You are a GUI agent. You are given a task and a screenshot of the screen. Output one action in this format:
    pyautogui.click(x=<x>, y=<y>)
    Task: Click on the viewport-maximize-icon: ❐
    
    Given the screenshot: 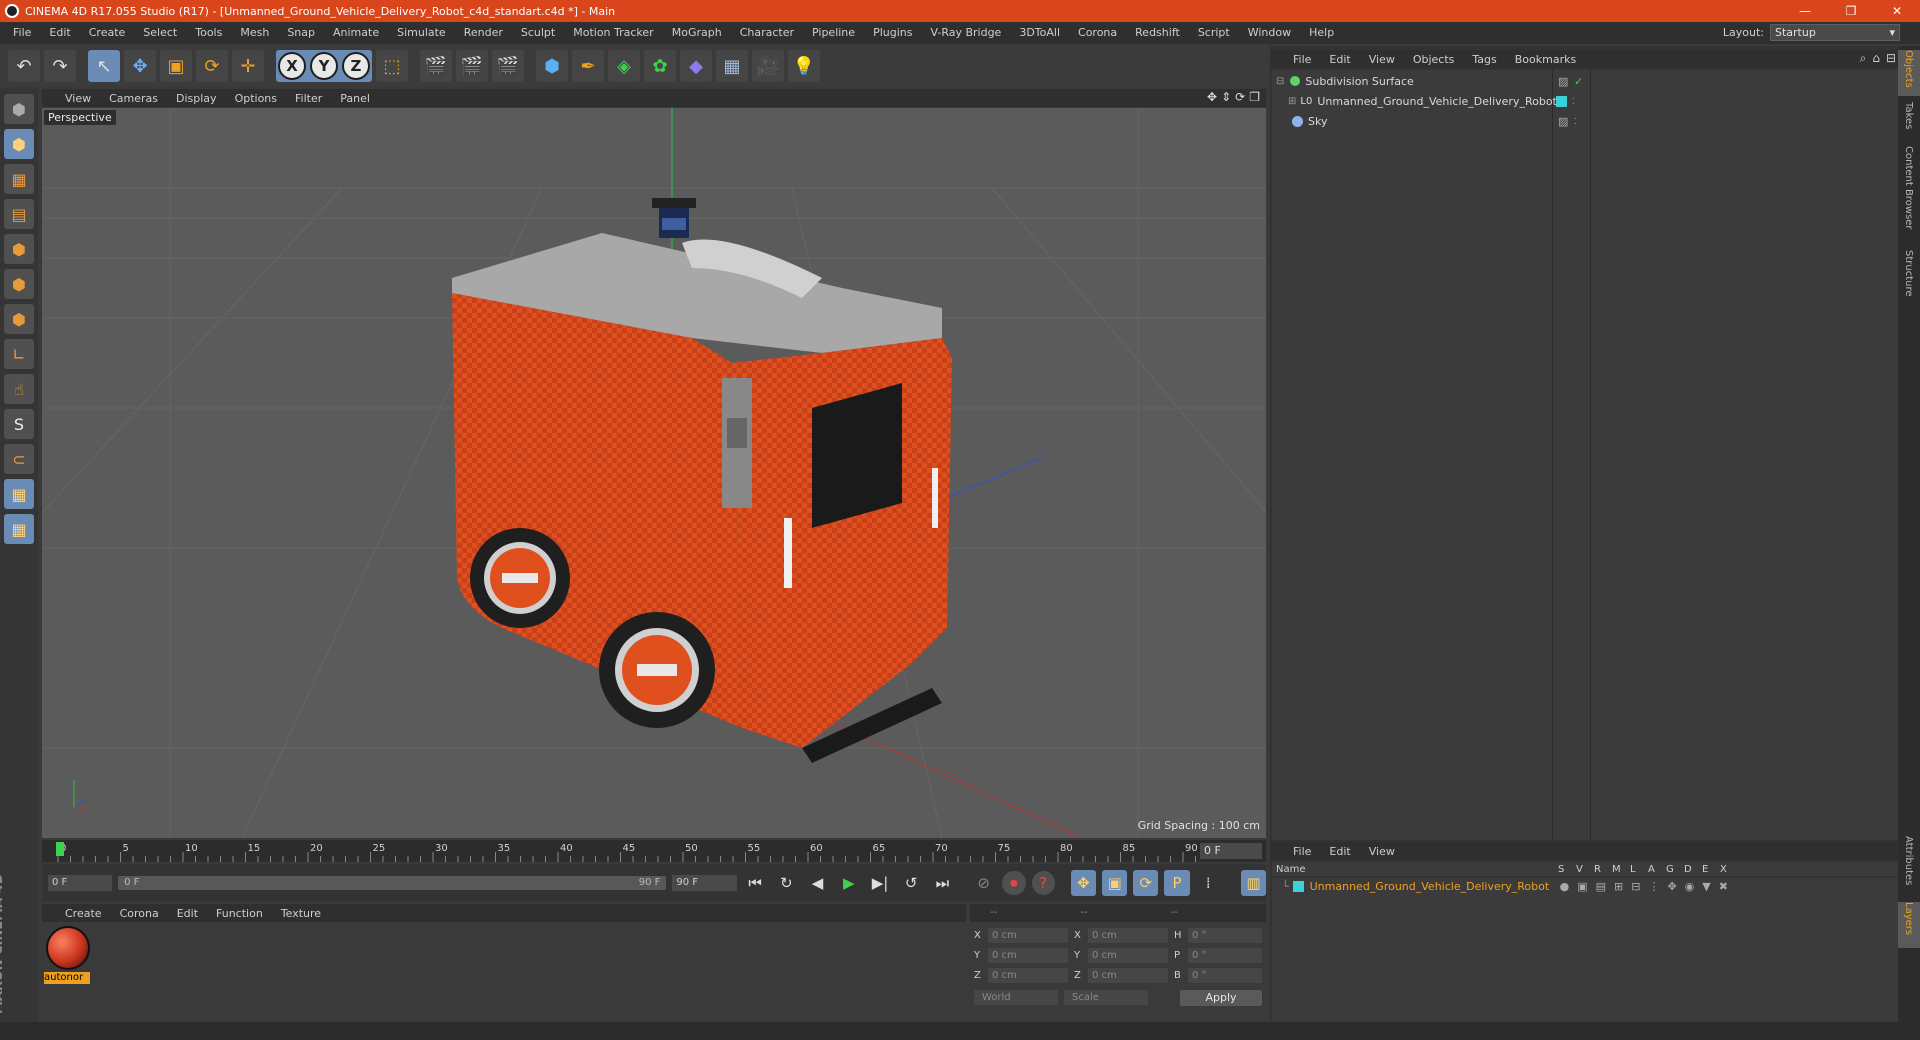 What is the action you would take?
    pyautogui.click(x=1254, y=97)
    